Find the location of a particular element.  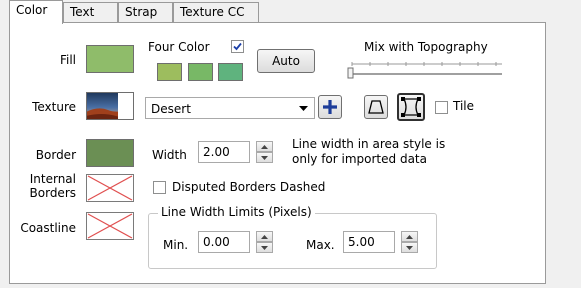

max-label: Max. is located at coordinates (320, 245).